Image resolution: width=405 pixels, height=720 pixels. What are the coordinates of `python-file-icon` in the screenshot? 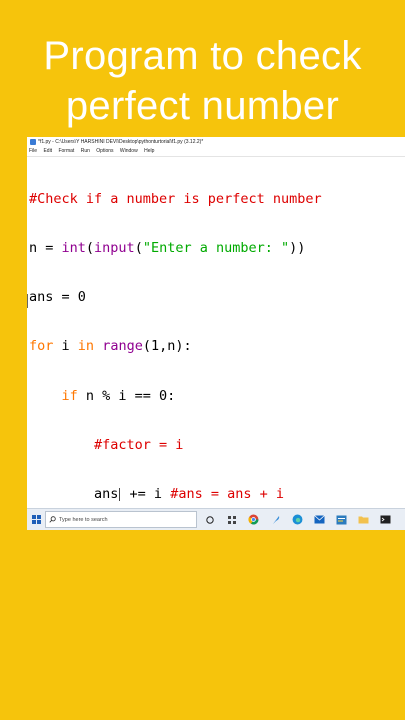 It's located at (33, 141).